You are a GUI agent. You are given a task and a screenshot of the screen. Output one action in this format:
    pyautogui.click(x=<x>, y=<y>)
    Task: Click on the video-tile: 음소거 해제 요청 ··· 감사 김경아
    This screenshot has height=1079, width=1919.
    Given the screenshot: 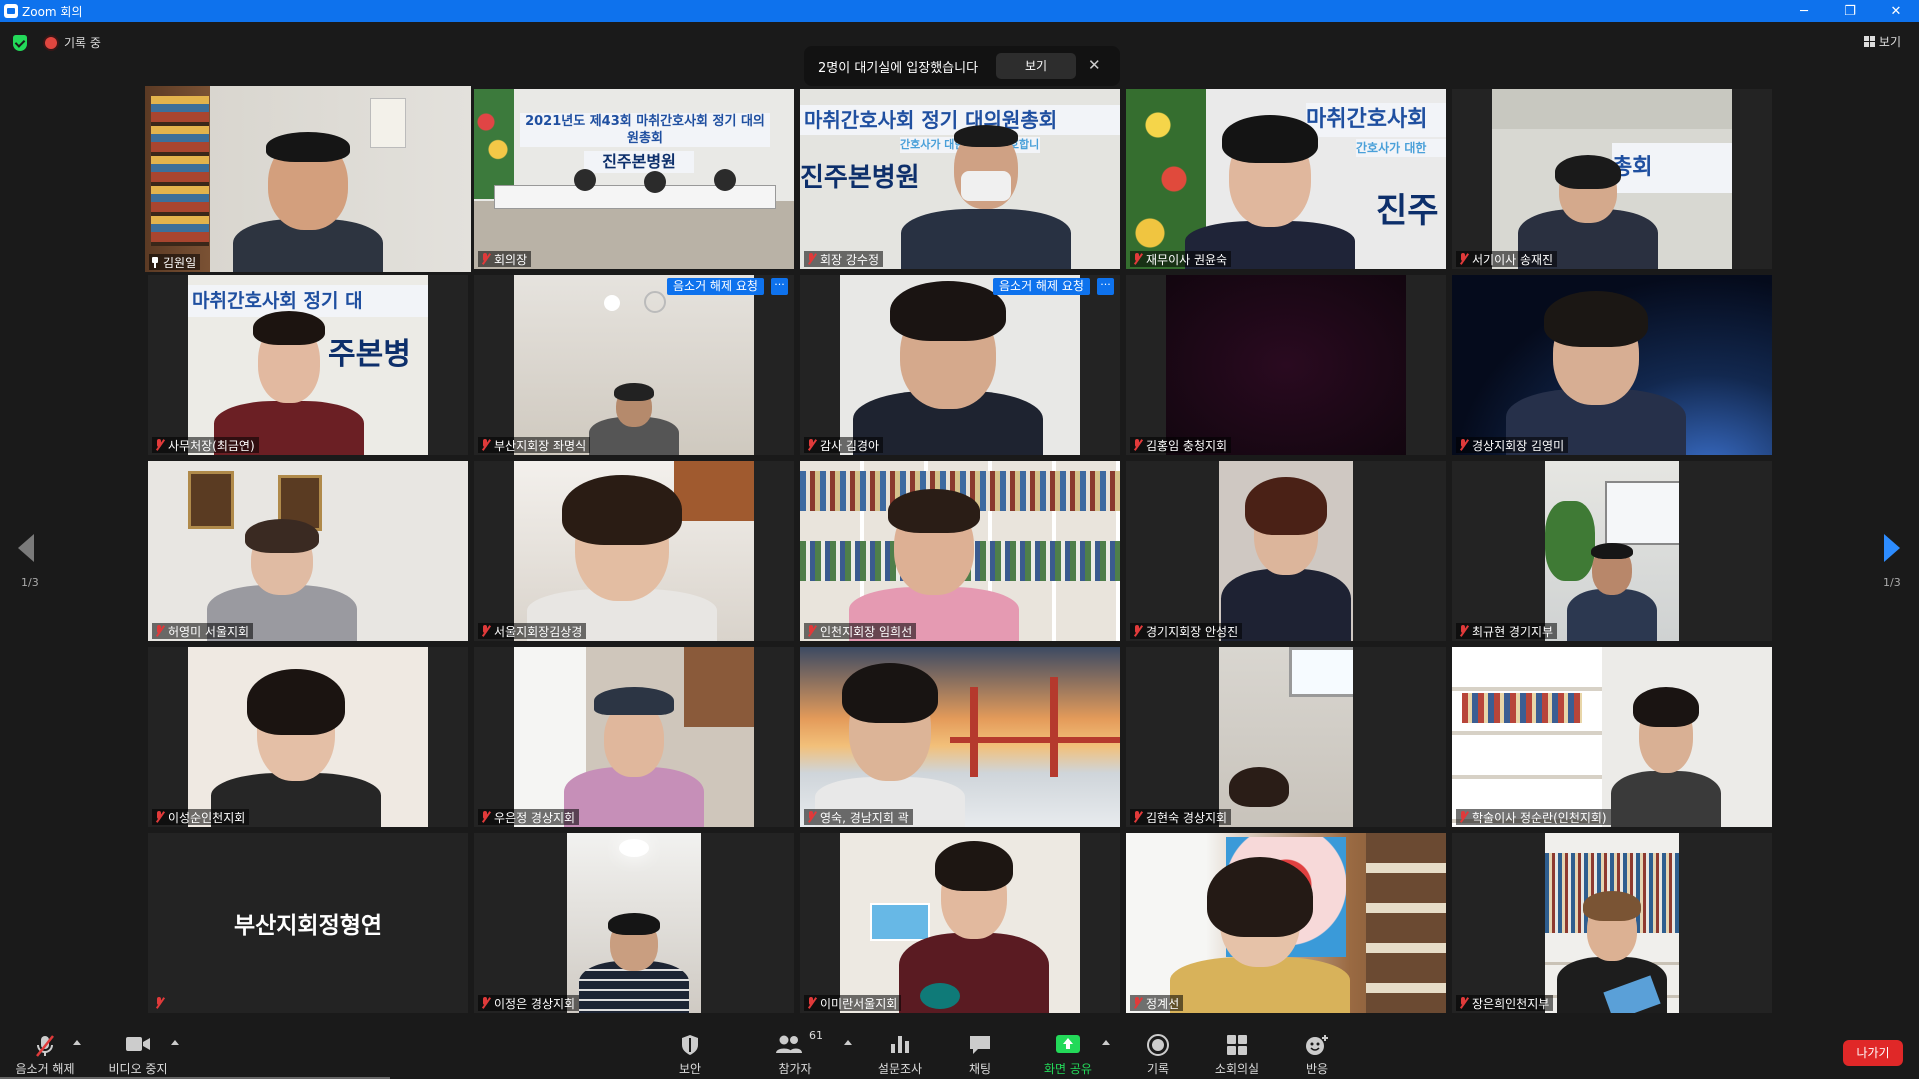 What is the action you would take?
    pyautogui.click(x=960, y=365)
    